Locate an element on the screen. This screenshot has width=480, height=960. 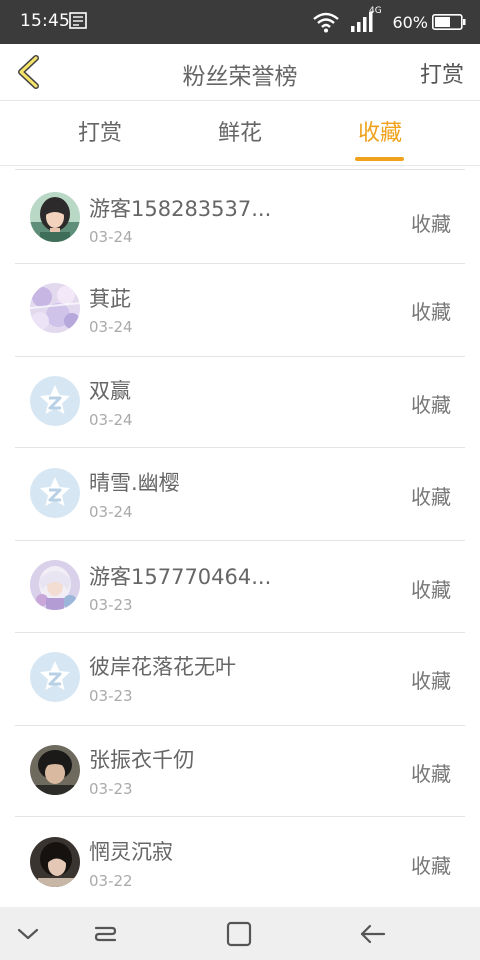
tab-reward: 打赏 is located at coordinates (100, 133).